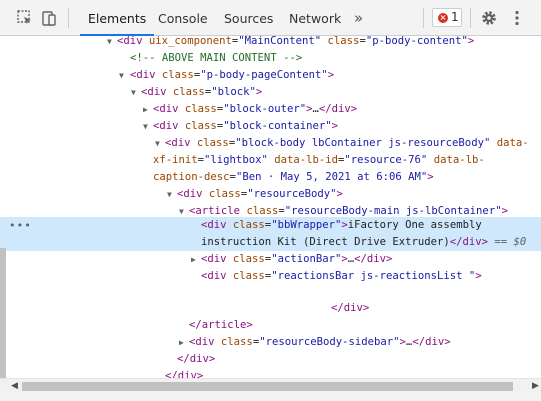  I want to click on attr-name: xf-init, so click(175, 160).